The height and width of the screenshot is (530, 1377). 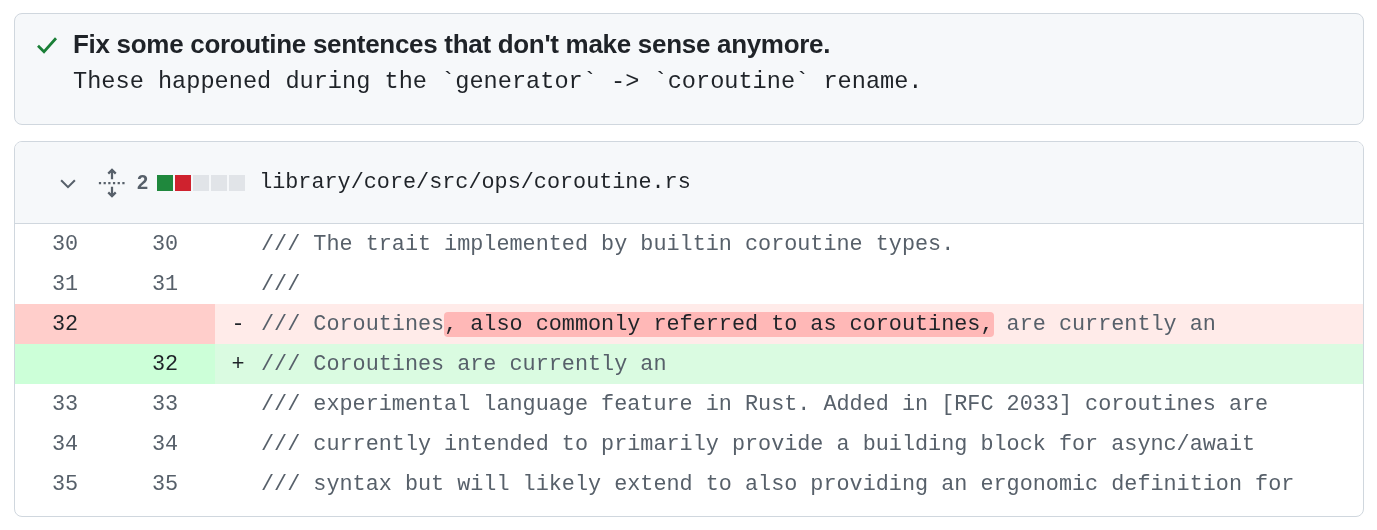 I want to click on expand-icon, so click(x=112, y=182).